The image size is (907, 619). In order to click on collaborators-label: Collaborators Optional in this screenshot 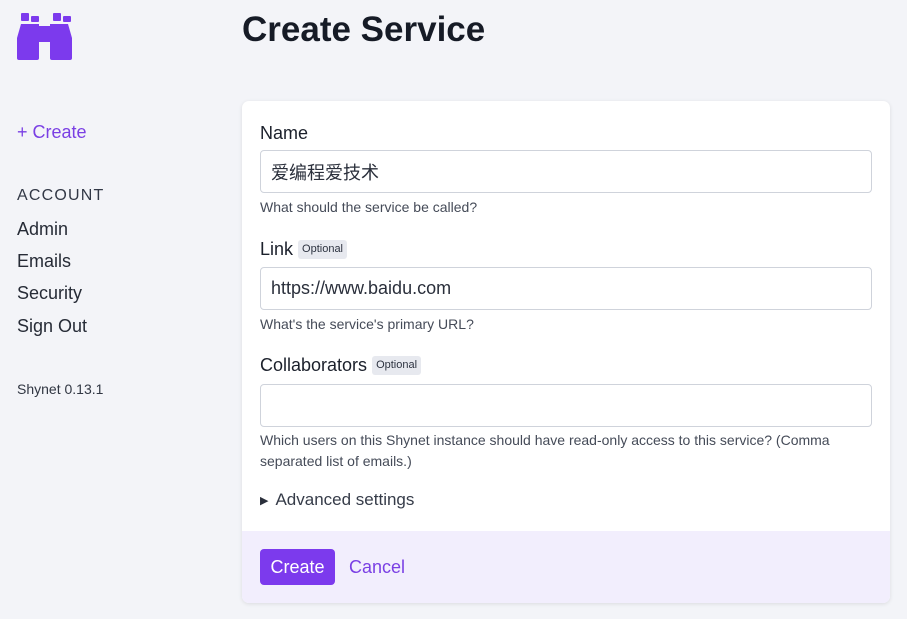, I will do `click(341, 365)`.